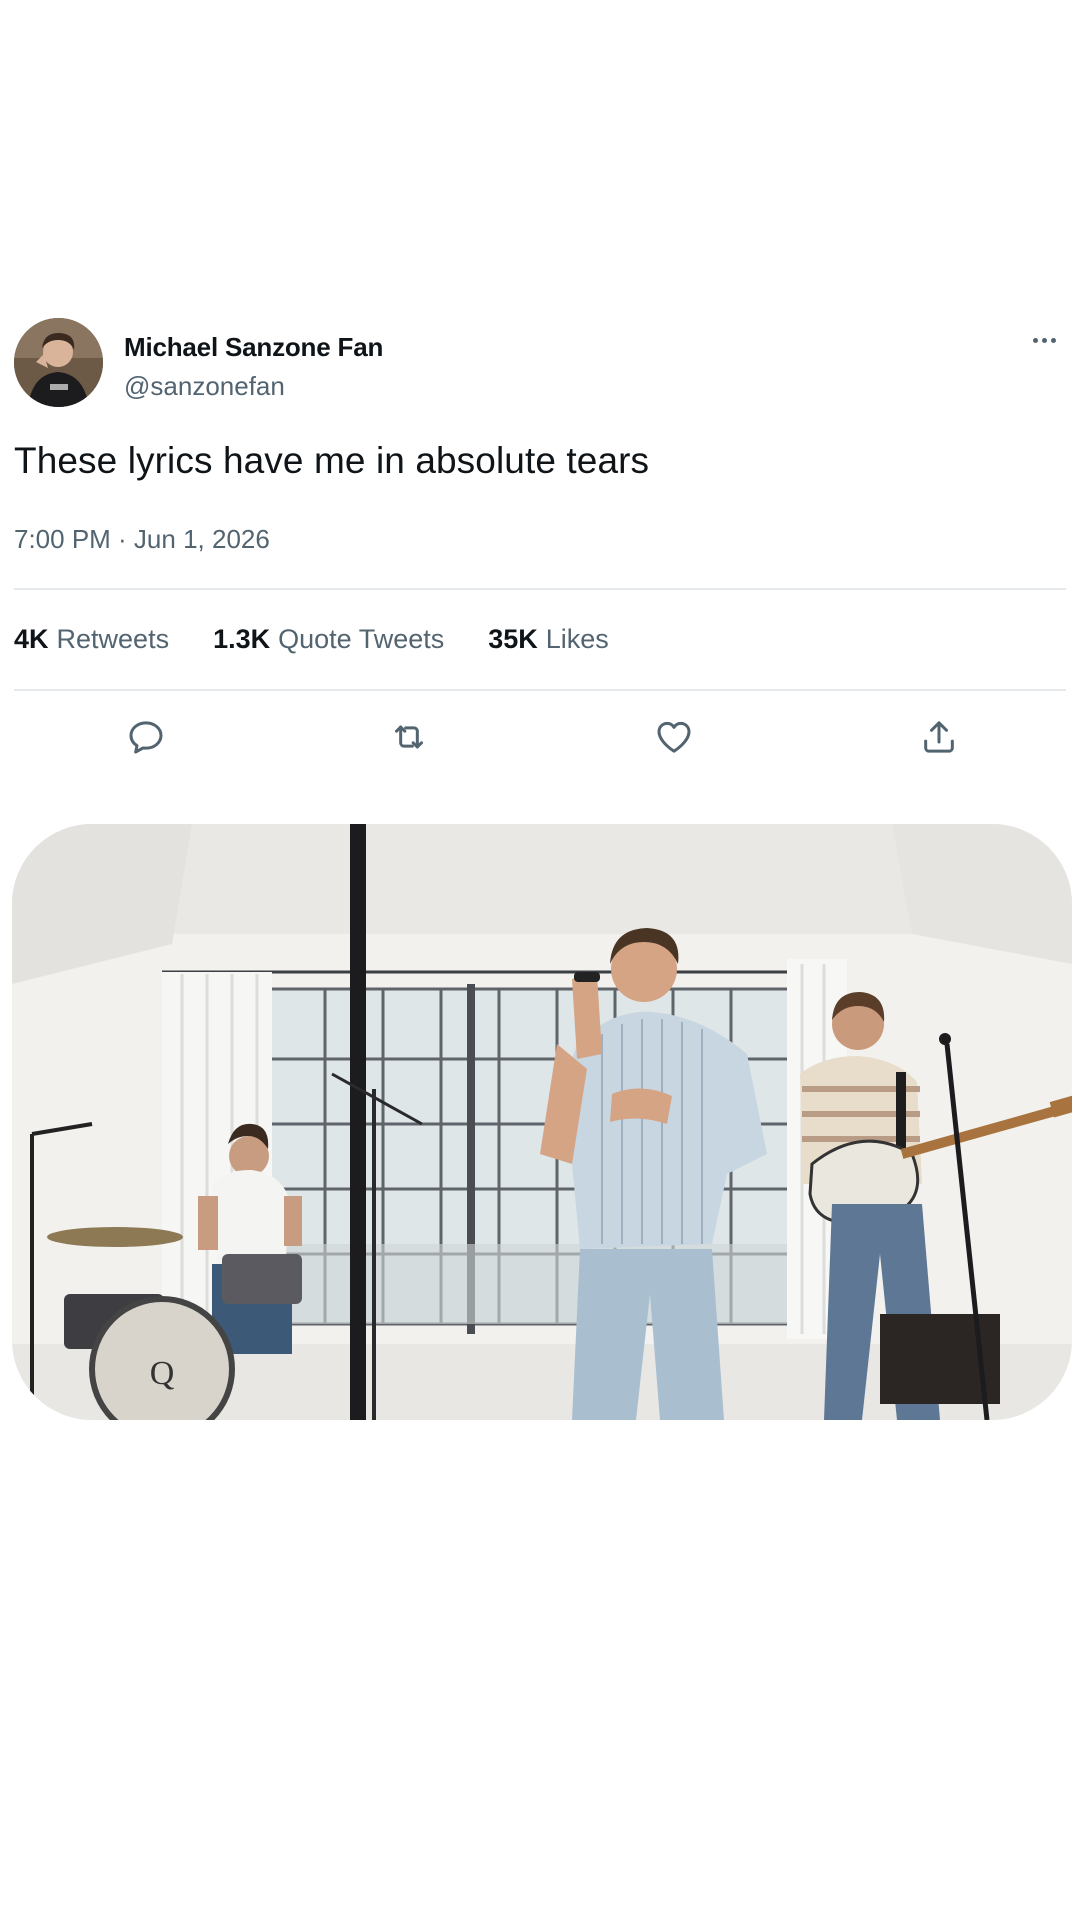 This screenshot has width=1080, height=1920. I want to click on avatar, so click(58, 362).